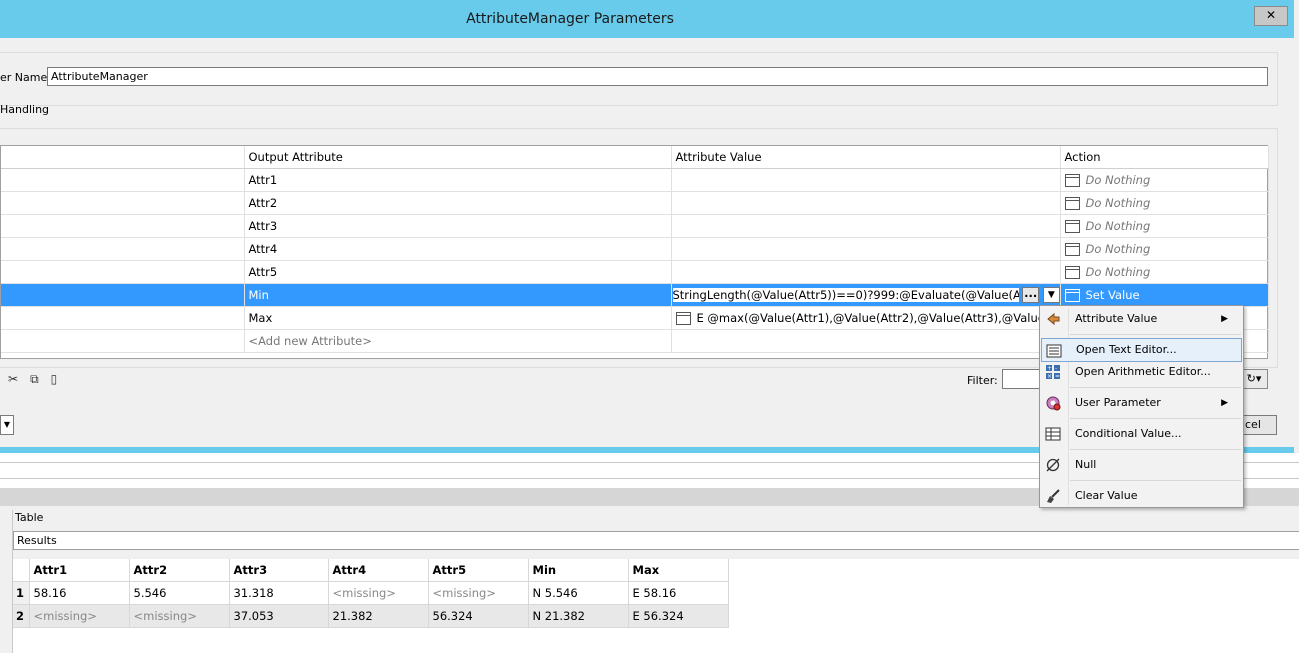 Image resolution: width=1299 pixels, height=653 pixels. What do you see at coordinates (79, 593) in the screenshot?
I see `table-cell: 58.16` at bounding box center [79, 593].